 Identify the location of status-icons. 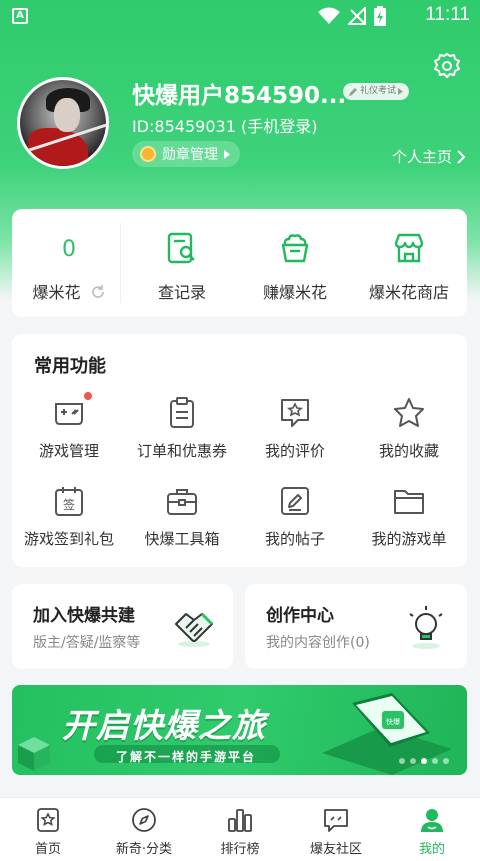
(352, 16).